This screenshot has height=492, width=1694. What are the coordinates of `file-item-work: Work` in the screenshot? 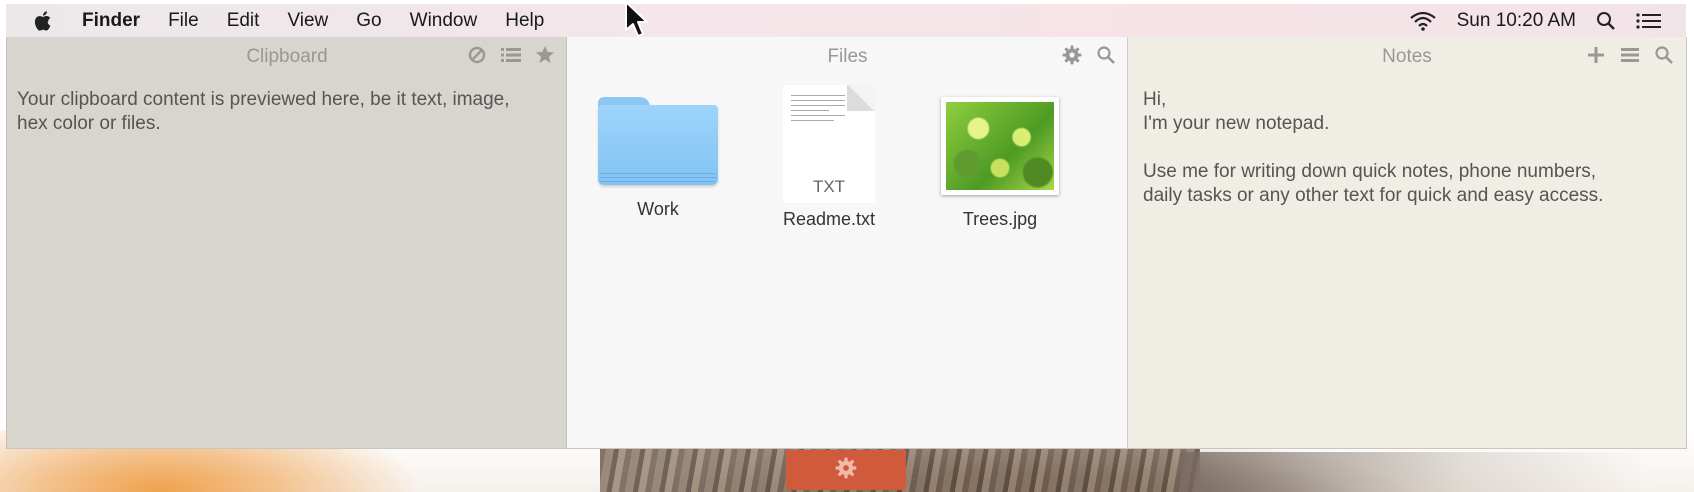 It's located at (658, 152).